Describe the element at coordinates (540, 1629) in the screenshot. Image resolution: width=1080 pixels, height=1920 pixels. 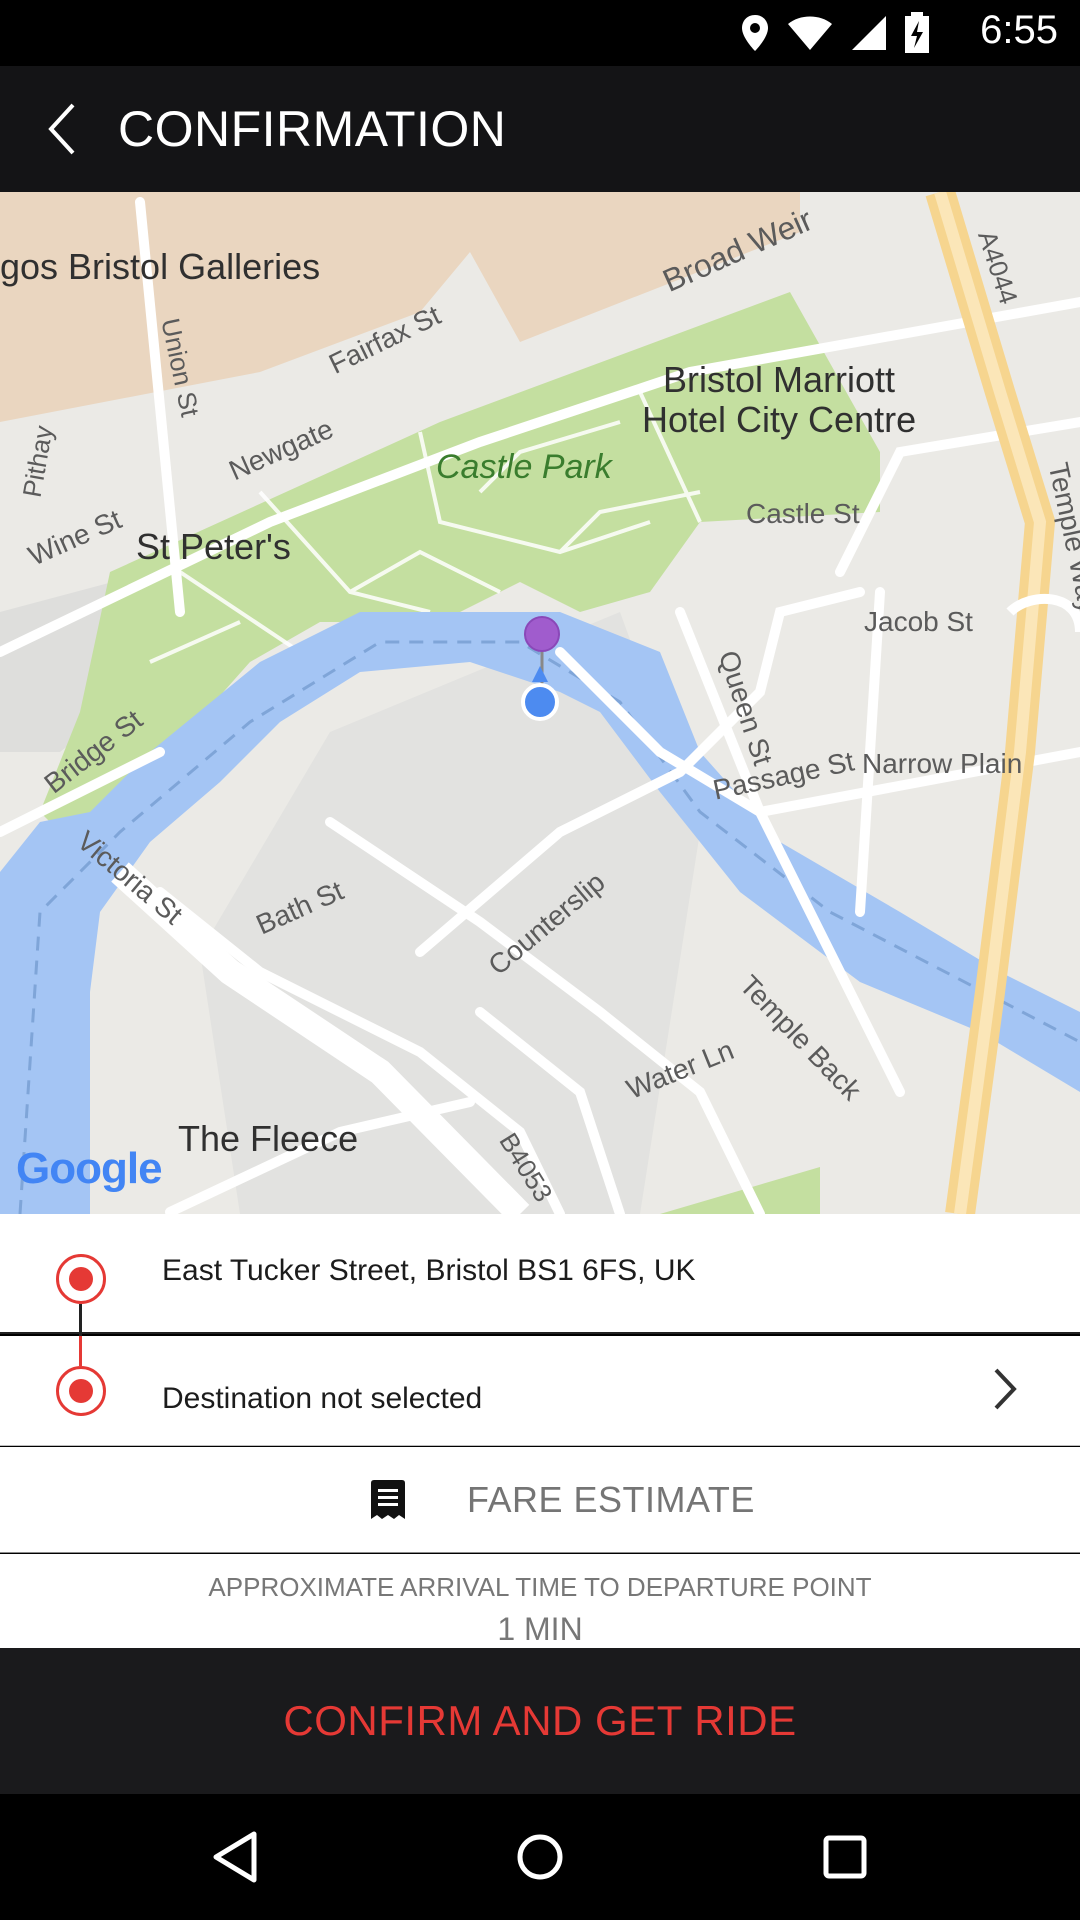
I see `eta-value: 1 MIN` at that location.